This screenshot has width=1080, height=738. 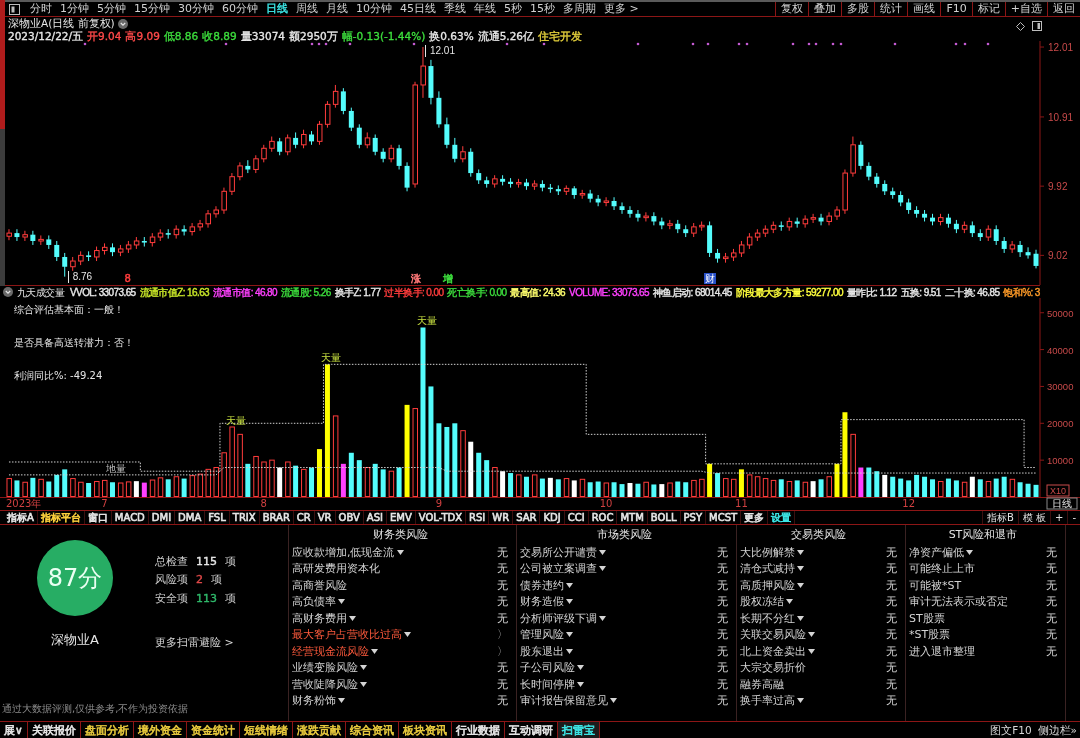 What do you see at coordinates (319, 618) in the screenshot?
I see `risk-item-label: 高财务费用` at bounding box center [319, 618].